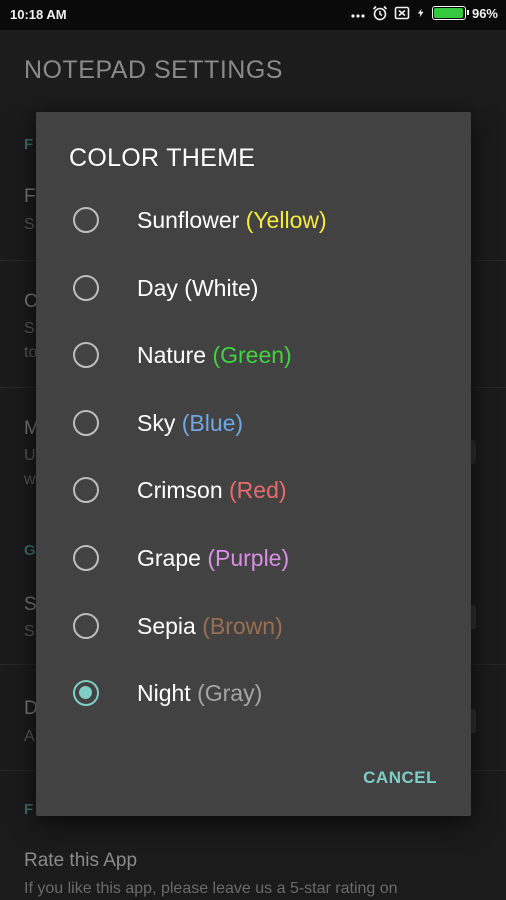  I want to click on section-header-2: G, so click(30, 550).